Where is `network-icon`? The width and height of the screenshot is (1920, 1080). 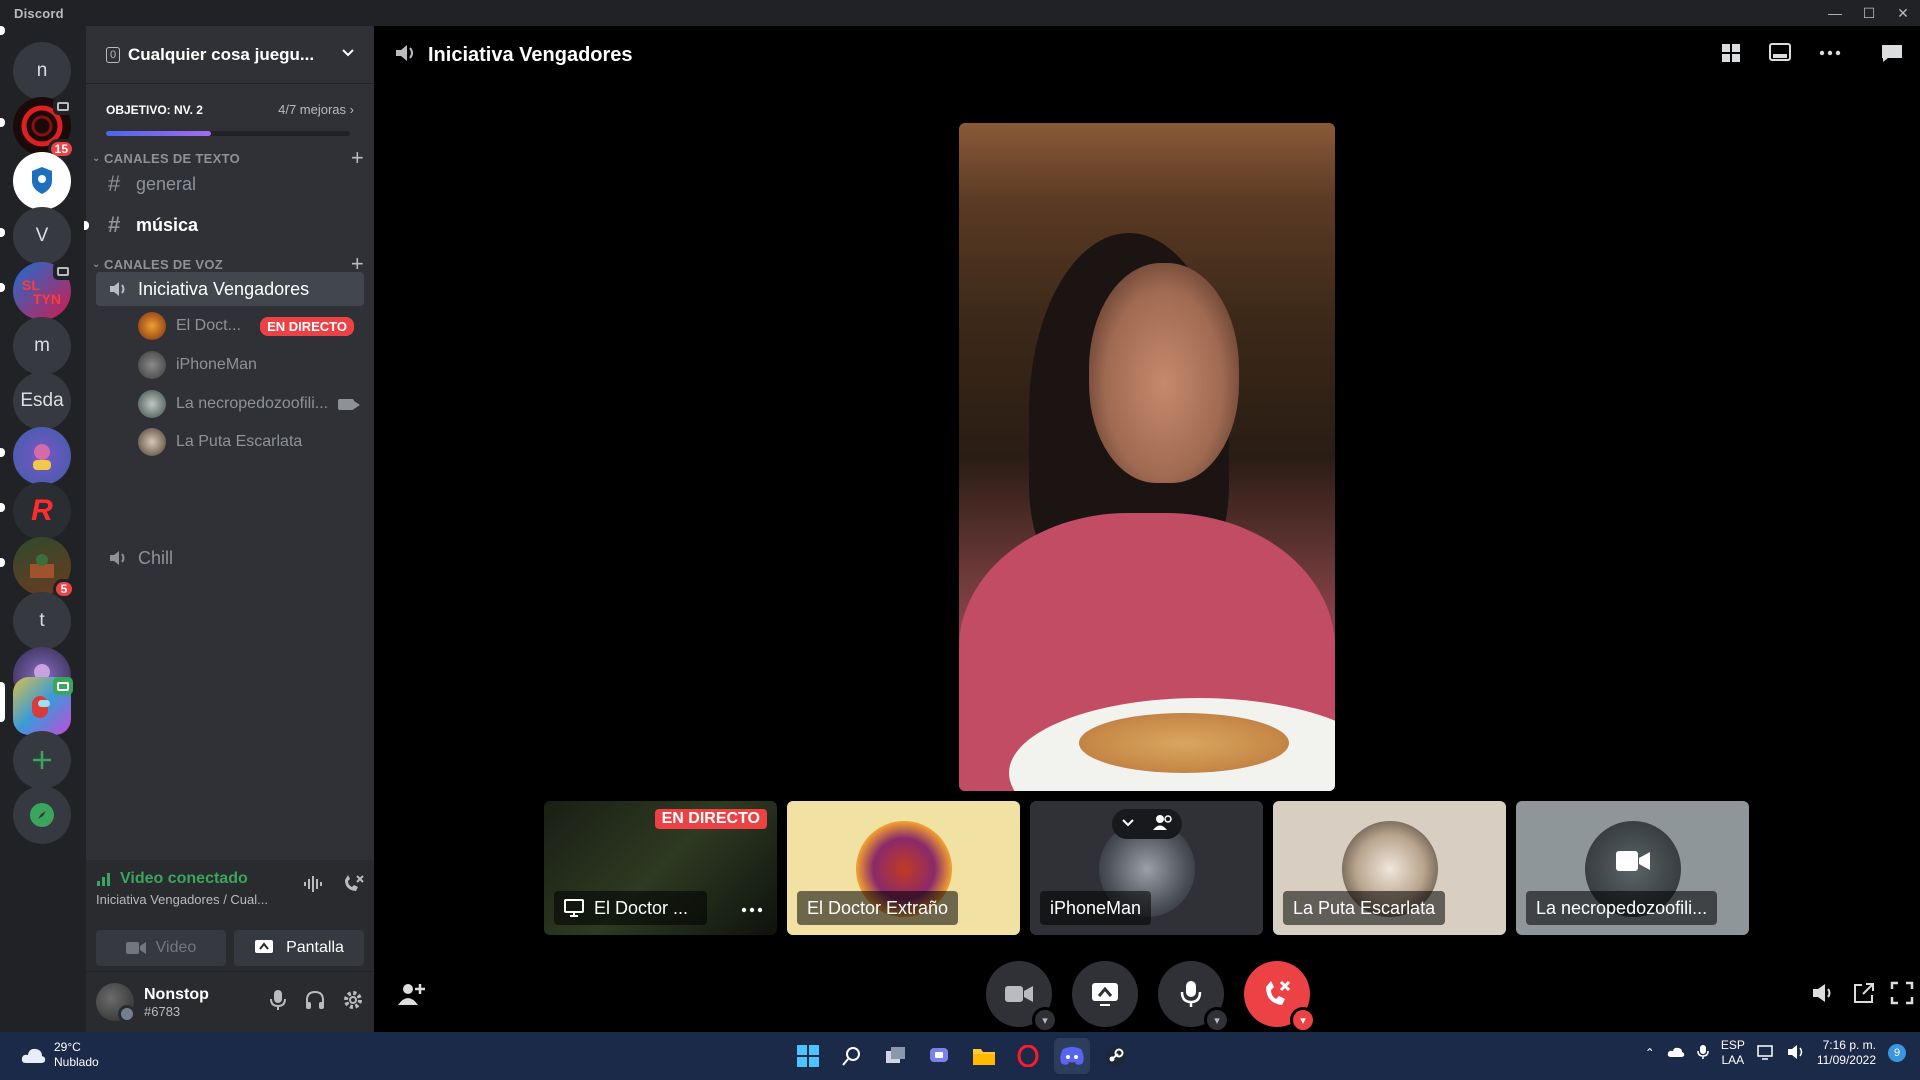 network-icon is located at coordinates (1766, 1053).